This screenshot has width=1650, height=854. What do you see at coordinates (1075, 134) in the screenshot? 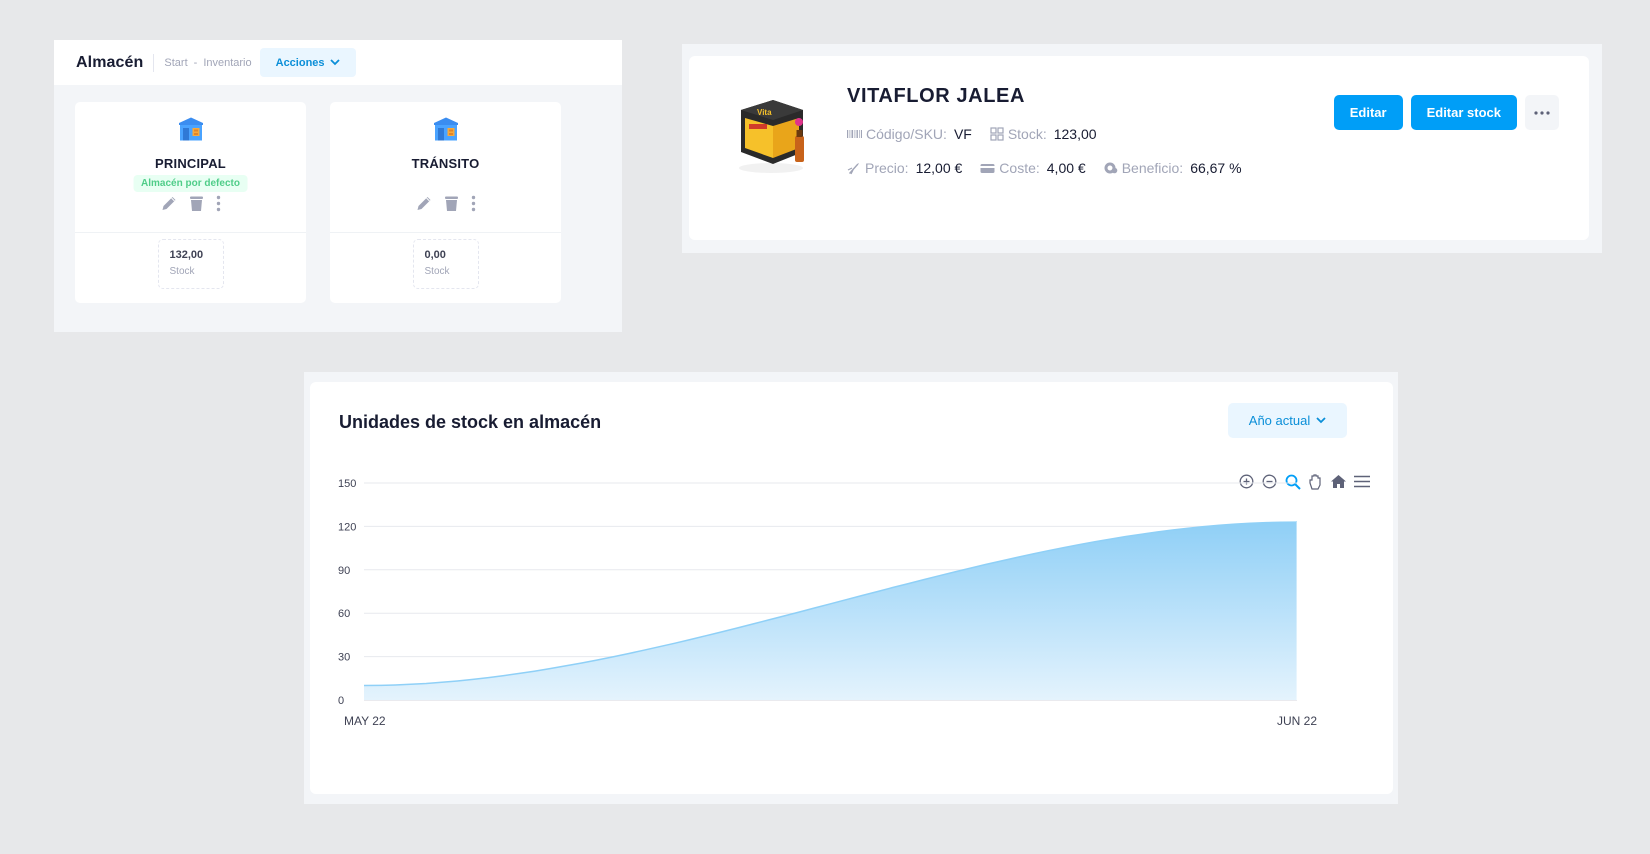
I see `stock-value: 123,00` at bounding box center [1075, 134].